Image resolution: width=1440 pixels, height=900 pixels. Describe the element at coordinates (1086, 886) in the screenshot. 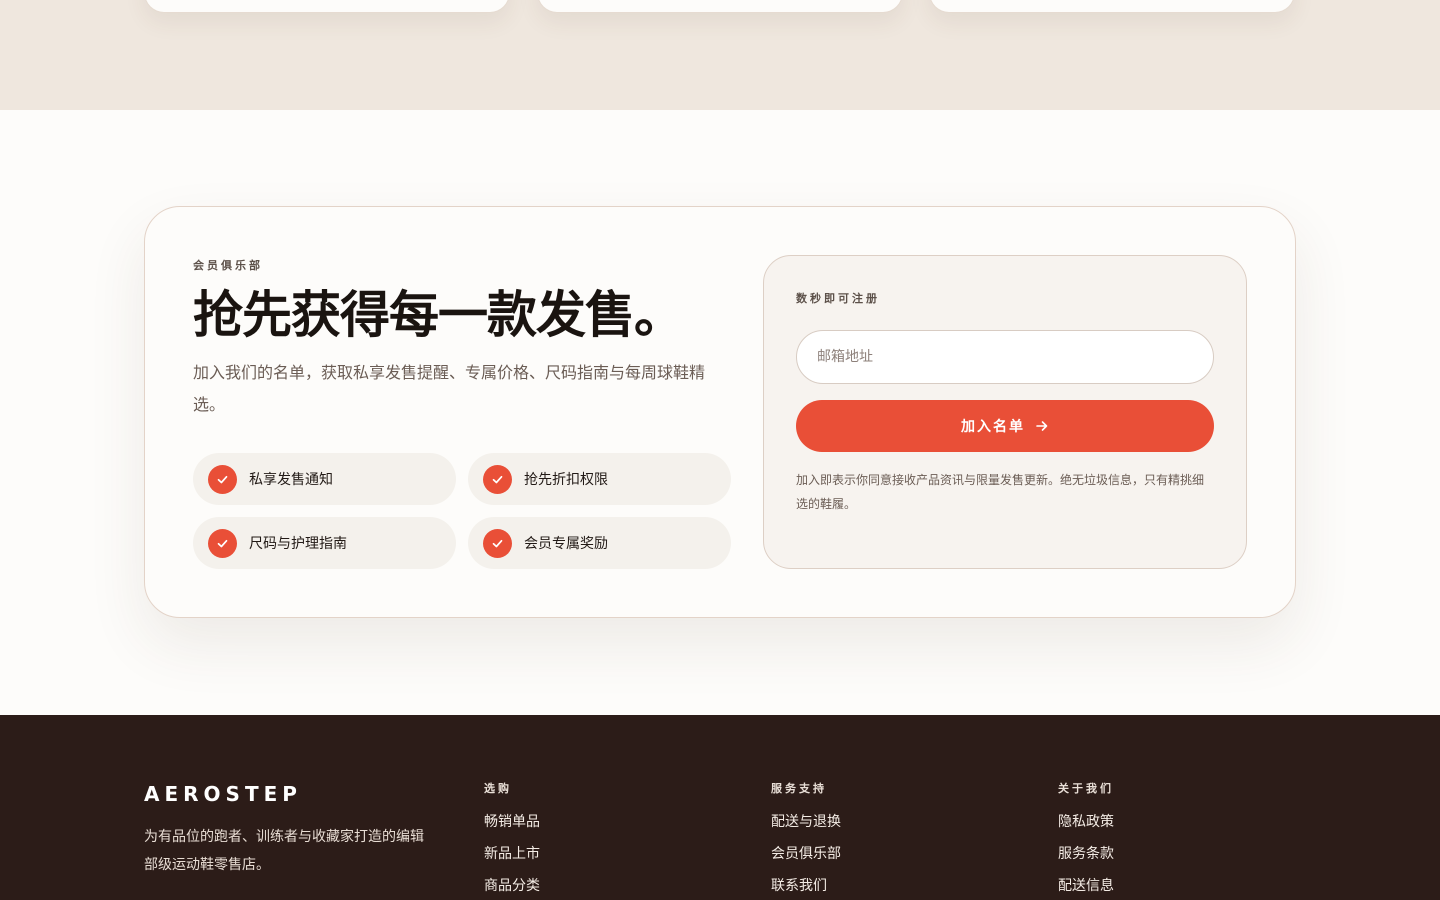

I see `footer-link-delivery-info: 配送信息` at that location.